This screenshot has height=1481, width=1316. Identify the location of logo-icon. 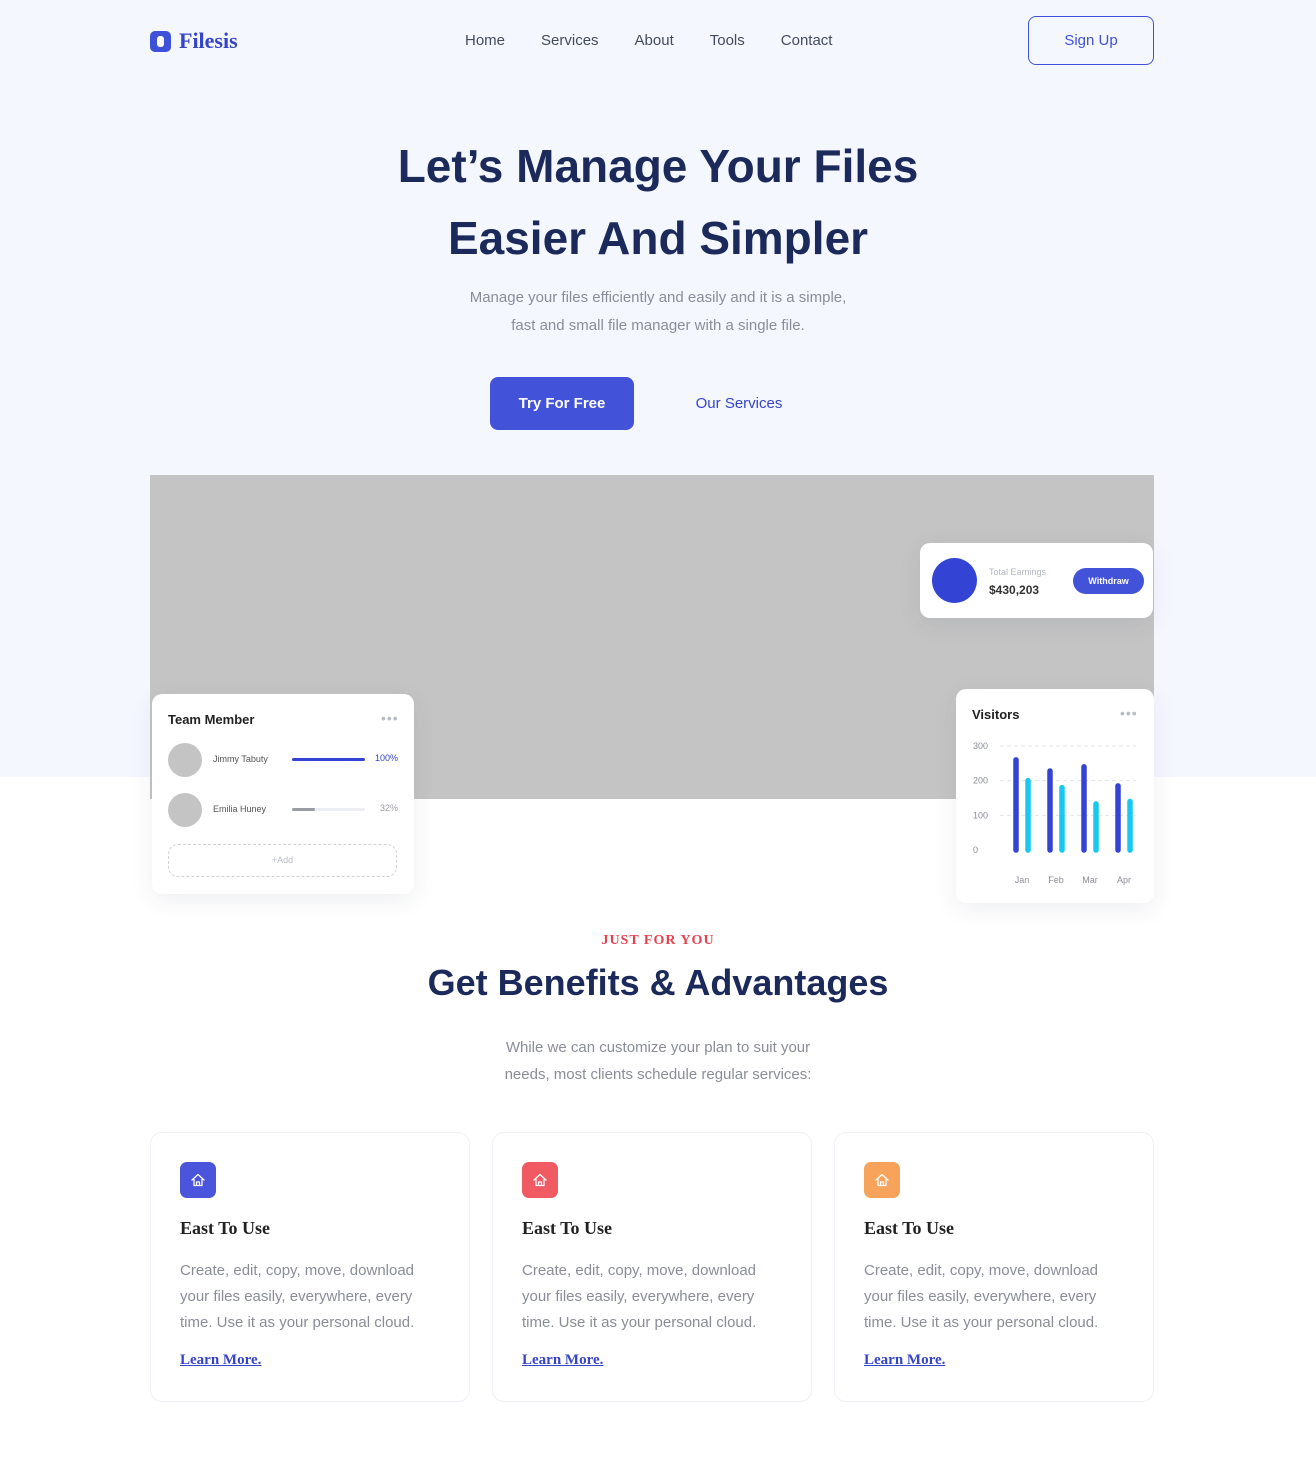
(160, 41).